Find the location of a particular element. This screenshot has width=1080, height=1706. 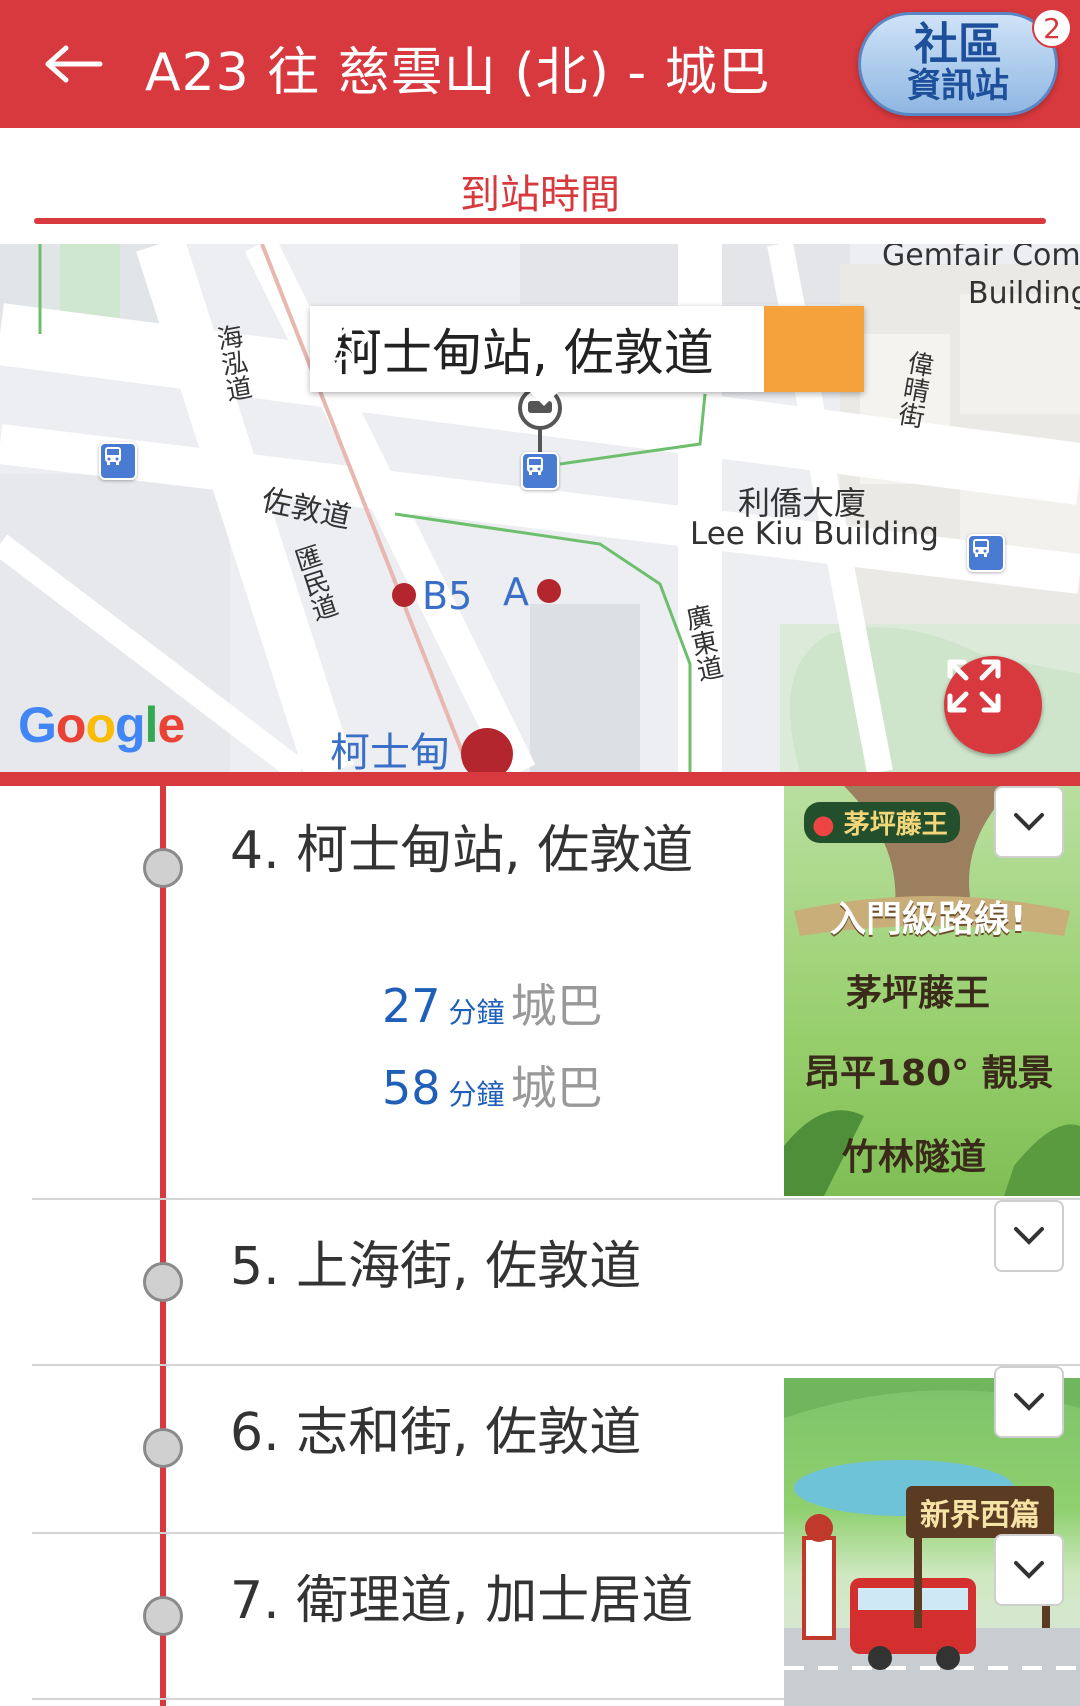

ad-step-3: 竹林隧道 is located at coordinates (914, 1157).